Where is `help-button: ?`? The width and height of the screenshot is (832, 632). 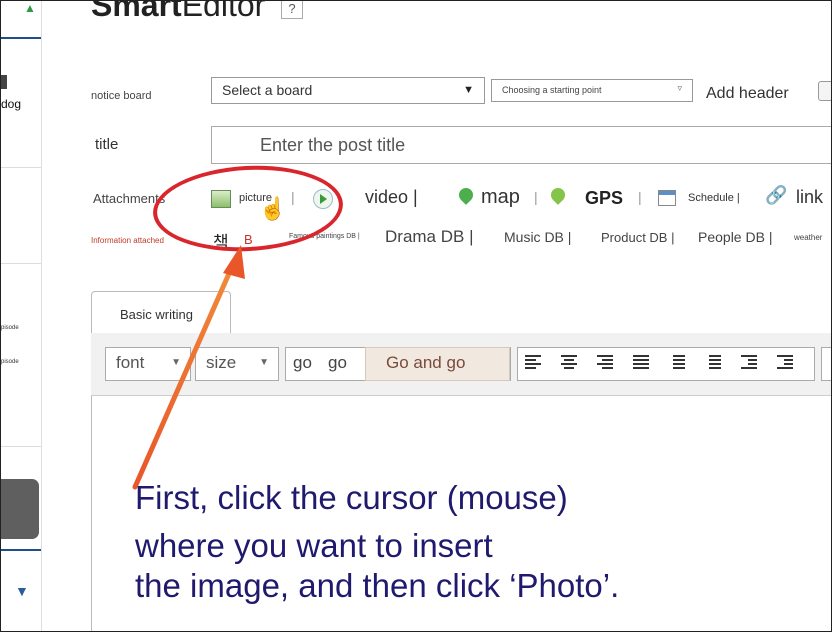
help-button: ? is located at coordinates (292, 10).